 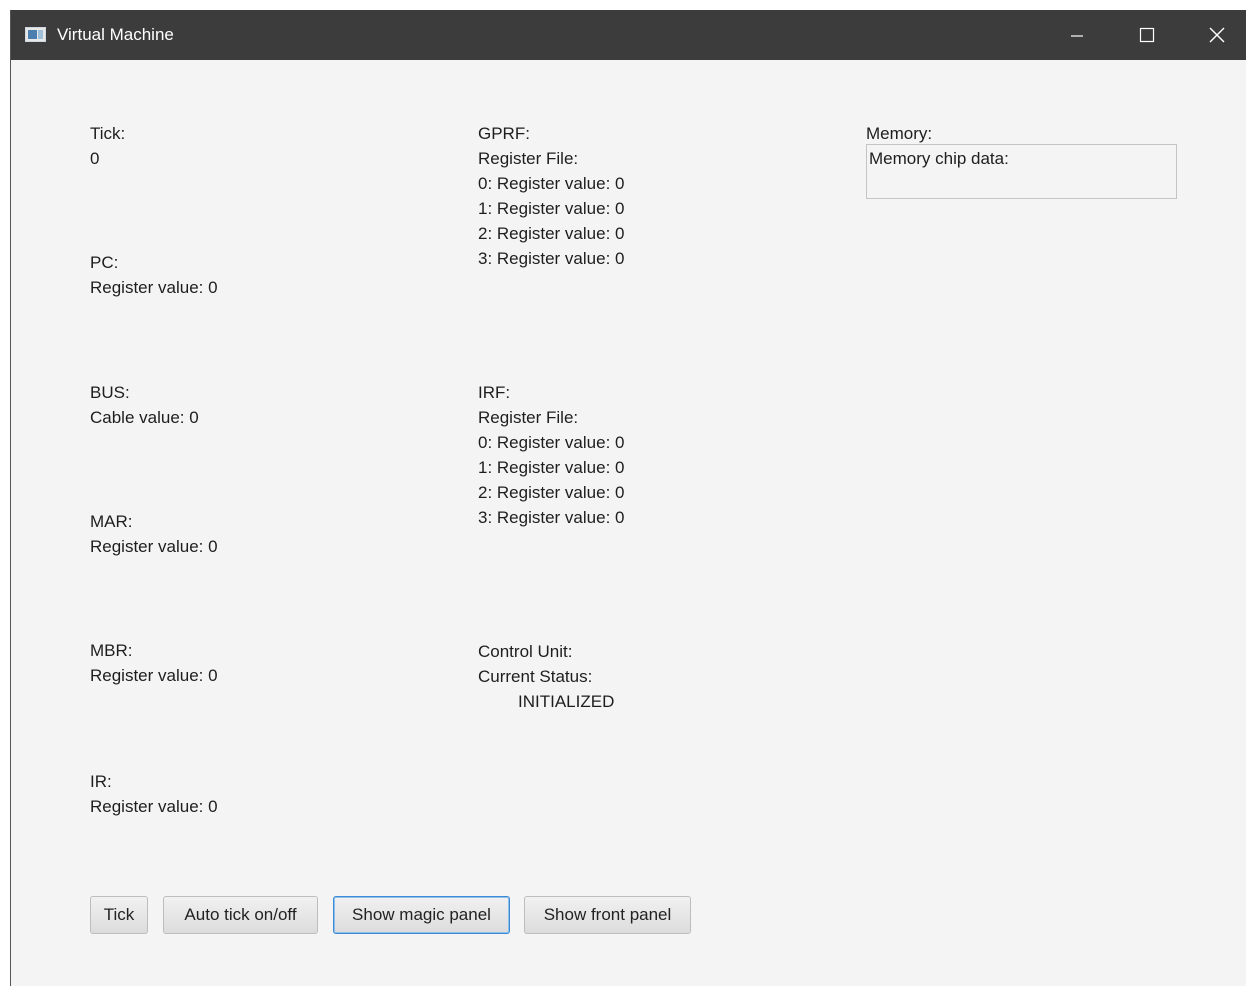 I want to click on irf-register-1: 1: Register value: 0, so click(x=551, y=467).